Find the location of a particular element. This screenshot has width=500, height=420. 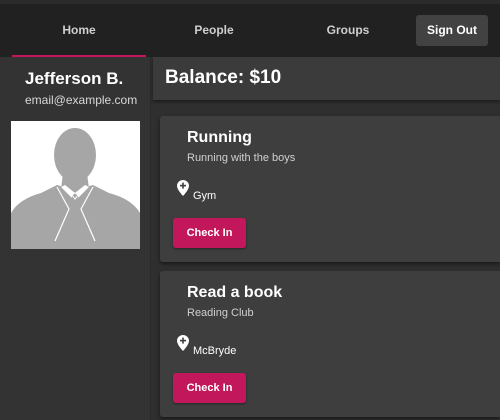

user-email: email@example.com is located at coordinates (81, 100).